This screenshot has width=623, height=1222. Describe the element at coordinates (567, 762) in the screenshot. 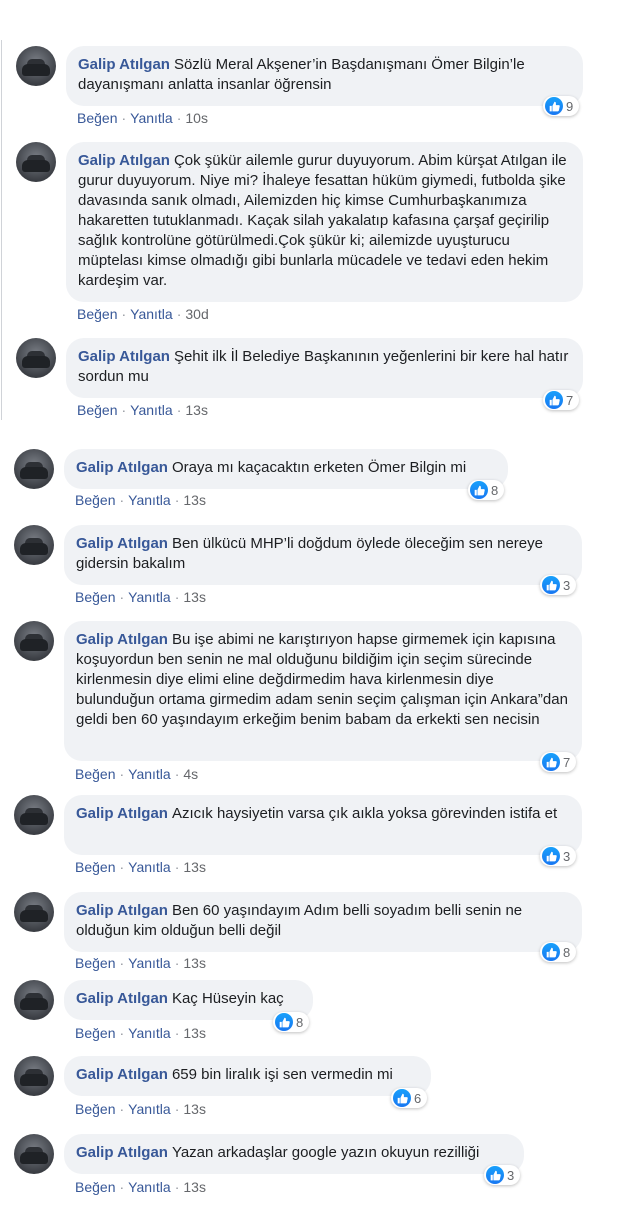

I see `like-count: 7` at that location.